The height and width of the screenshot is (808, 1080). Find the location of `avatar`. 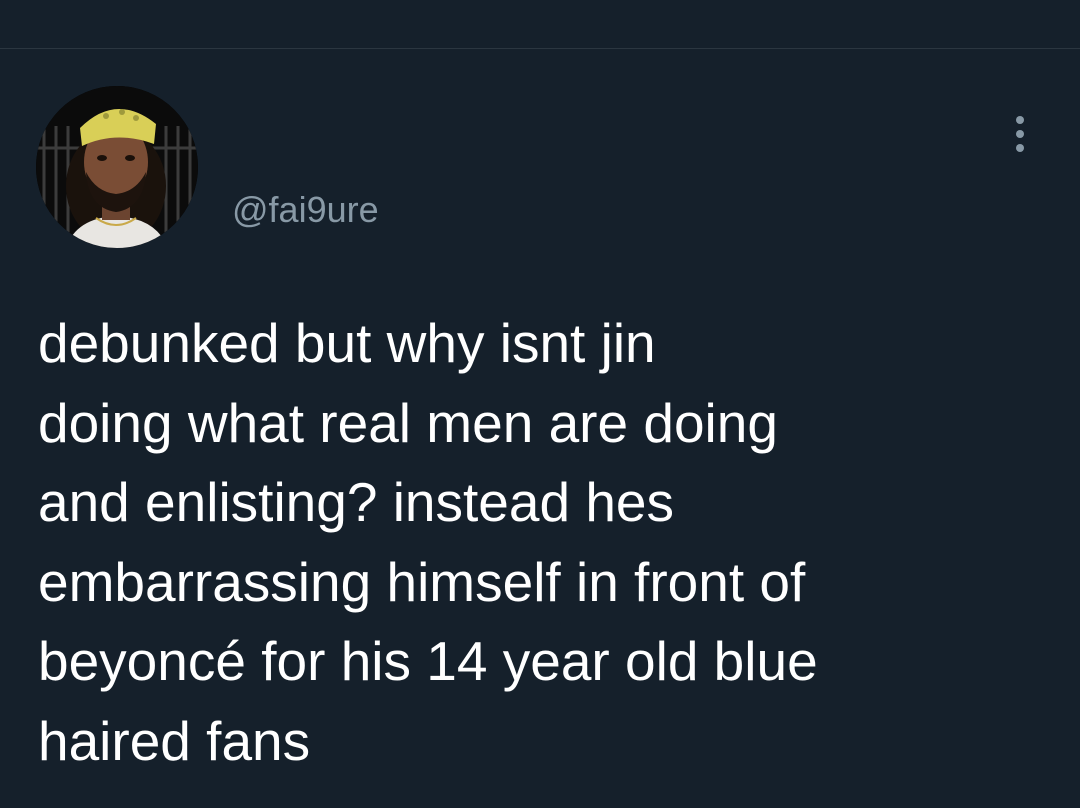

avatar is located at coordinates (117, 167).